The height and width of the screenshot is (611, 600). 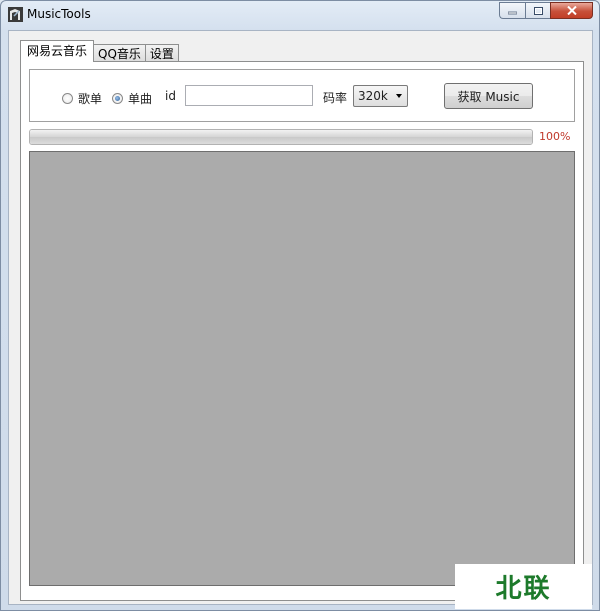 I want to click on id-label: id, so click(x=170, y=96).